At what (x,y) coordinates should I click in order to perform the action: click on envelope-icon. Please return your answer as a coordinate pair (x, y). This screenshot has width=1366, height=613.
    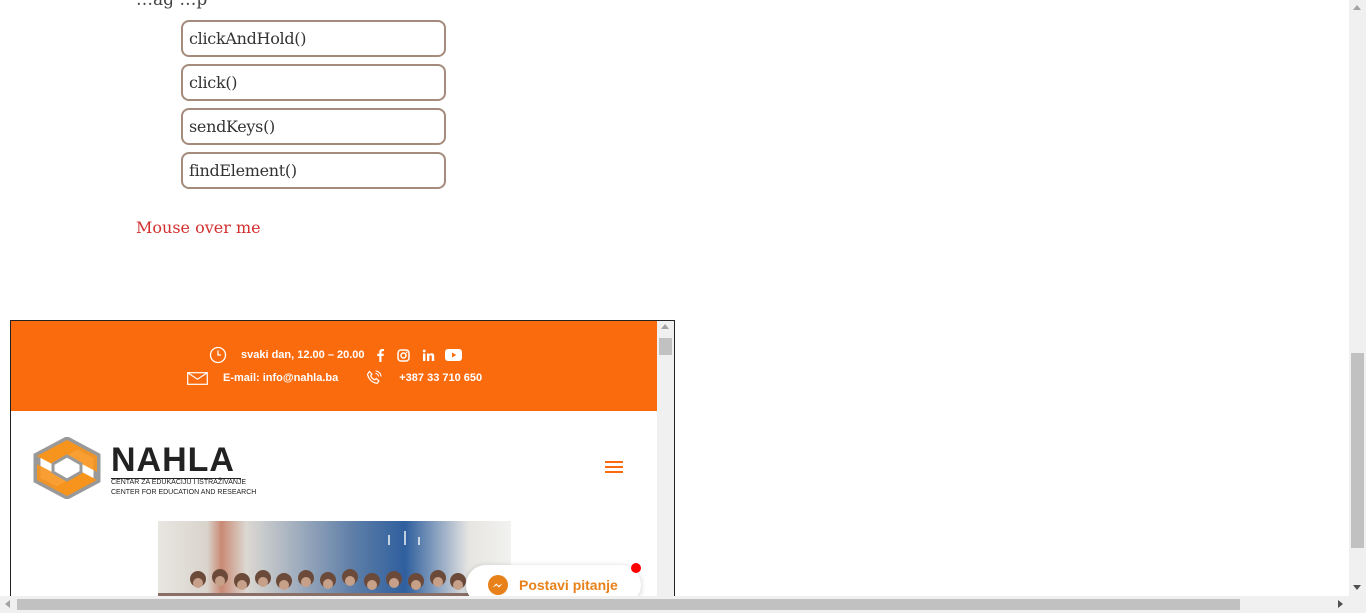
    Looking at the image, I should click on (197, 378).